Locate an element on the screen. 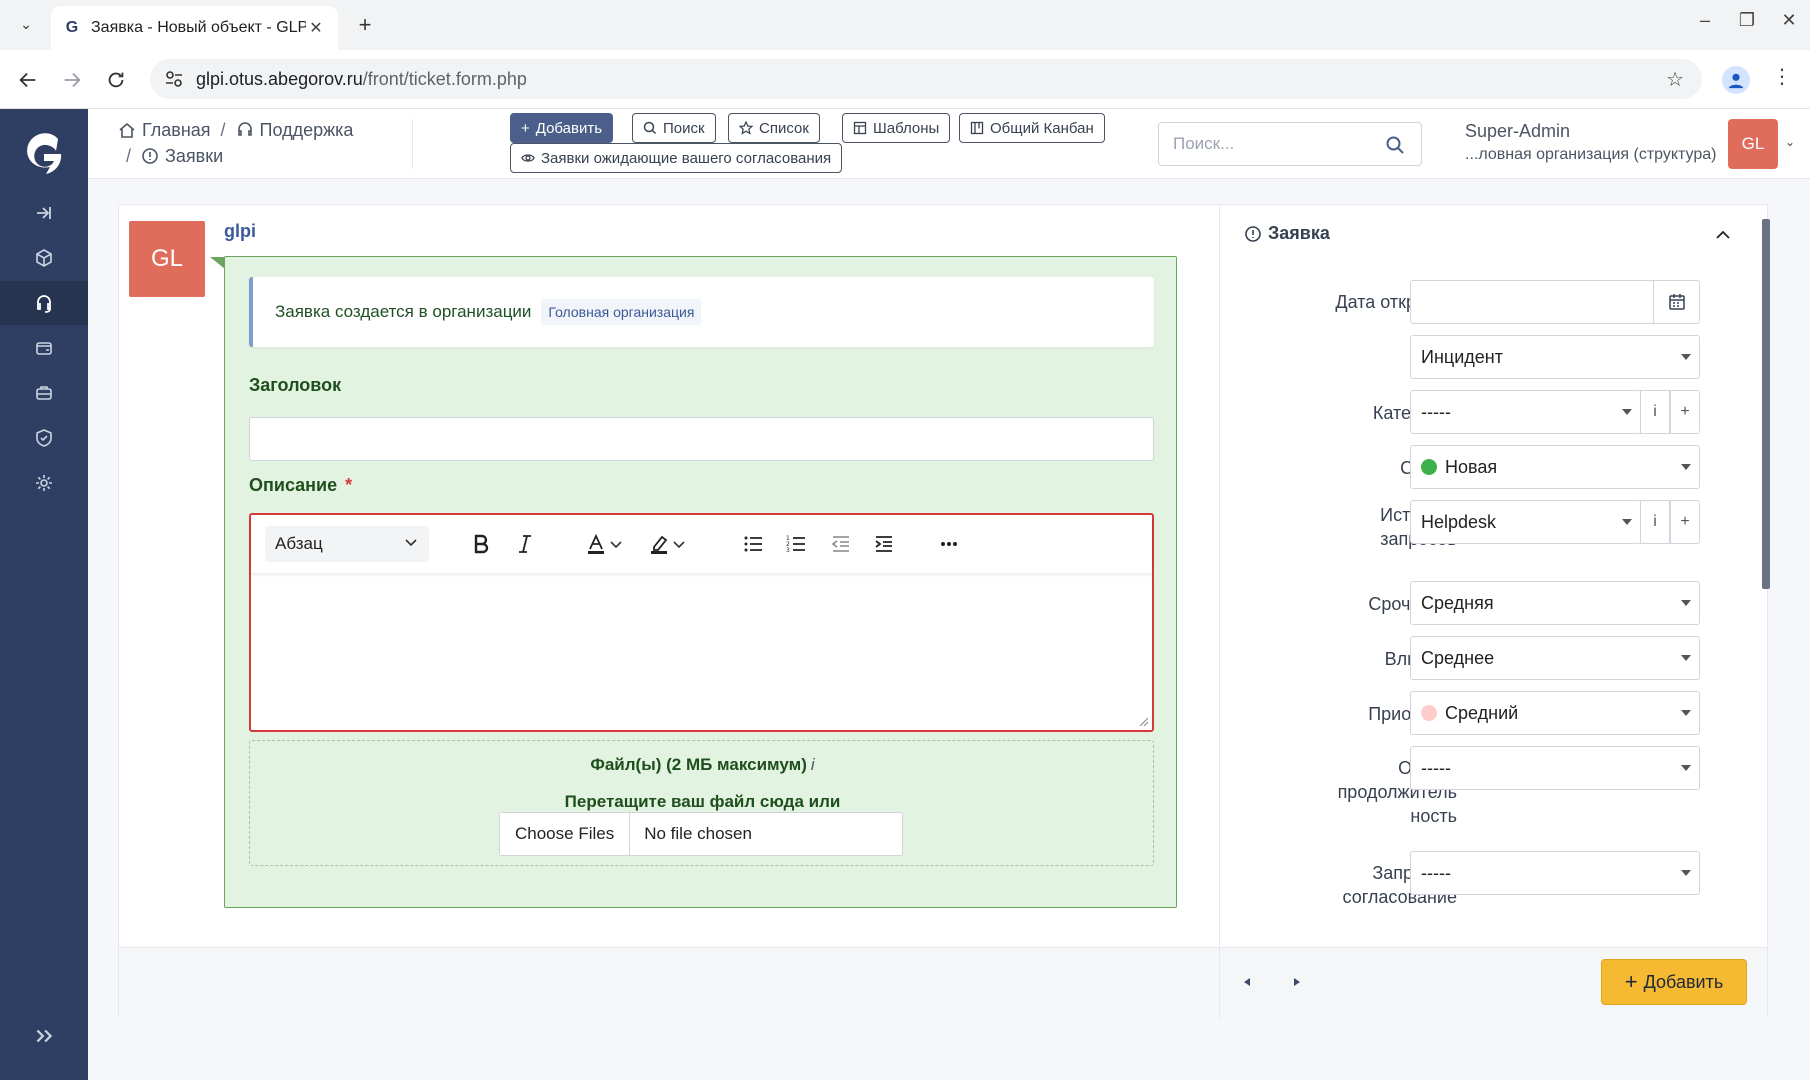  search-icon is located at coordinates (1395, 145).